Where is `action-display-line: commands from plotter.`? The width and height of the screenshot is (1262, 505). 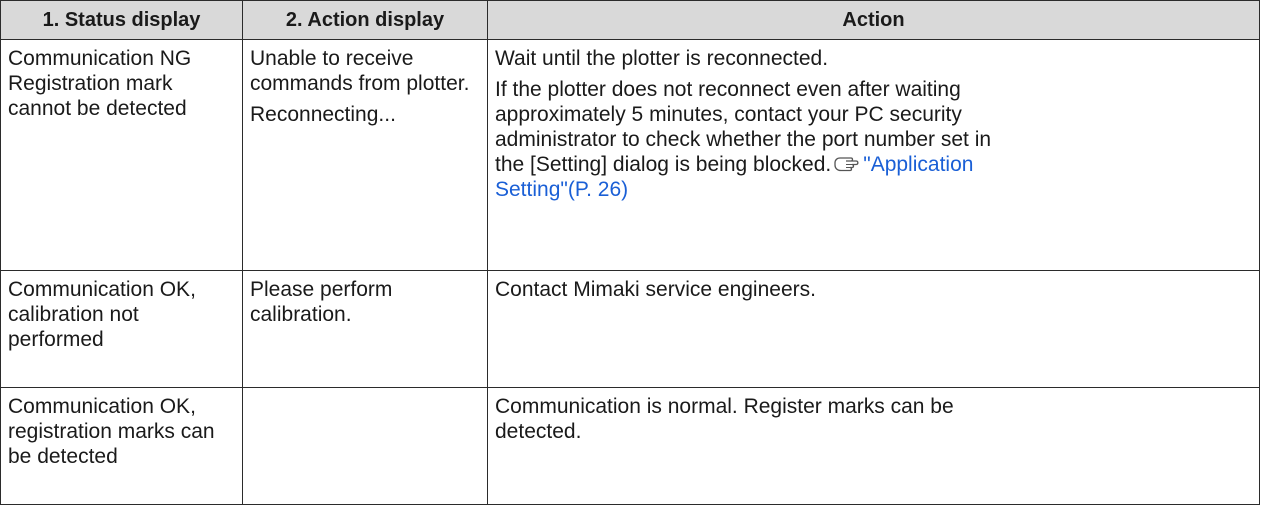 action-display-line: commands from plotter. is located at coordinates (360, 83).